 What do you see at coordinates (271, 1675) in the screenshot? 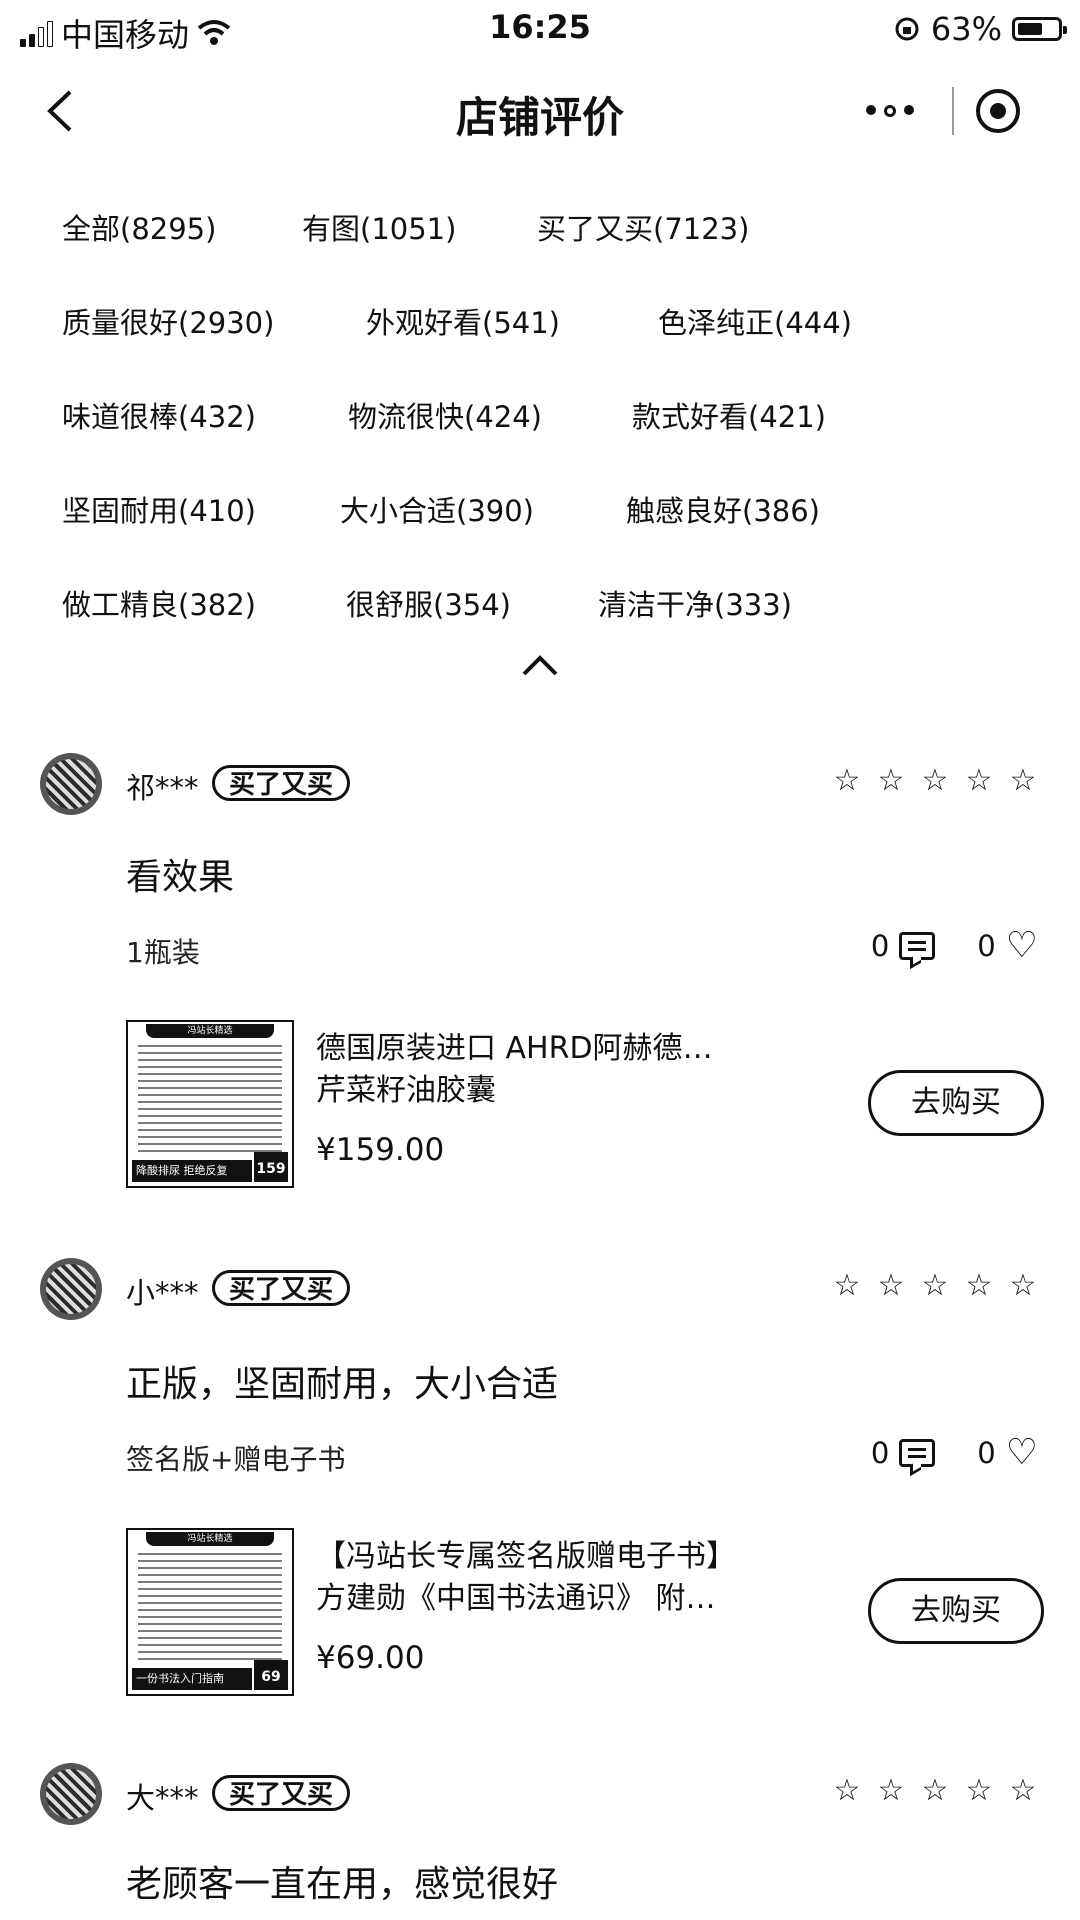
I see `thumb-price: 69` at bounding box center [271, 1675].